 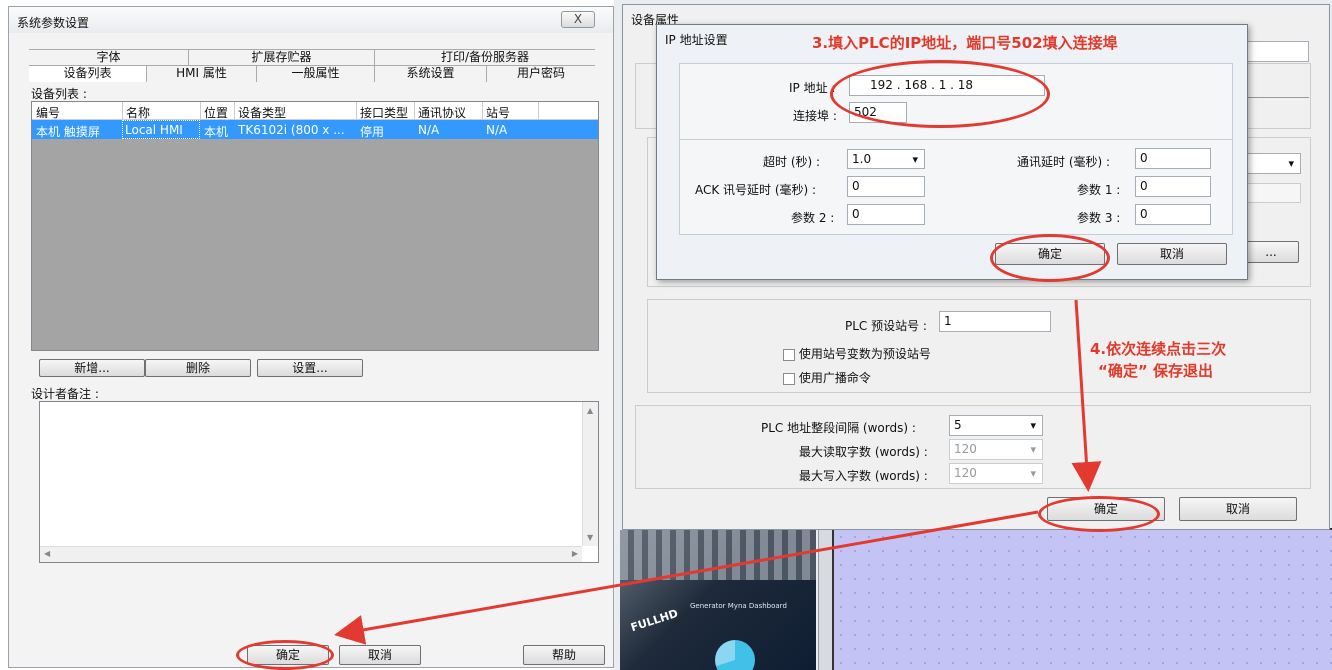 What do you see at coordinates (696, 40) in the screenshot?
I see `ip-dialog-title: IP 地址设置` at bounding box center [696, 40].